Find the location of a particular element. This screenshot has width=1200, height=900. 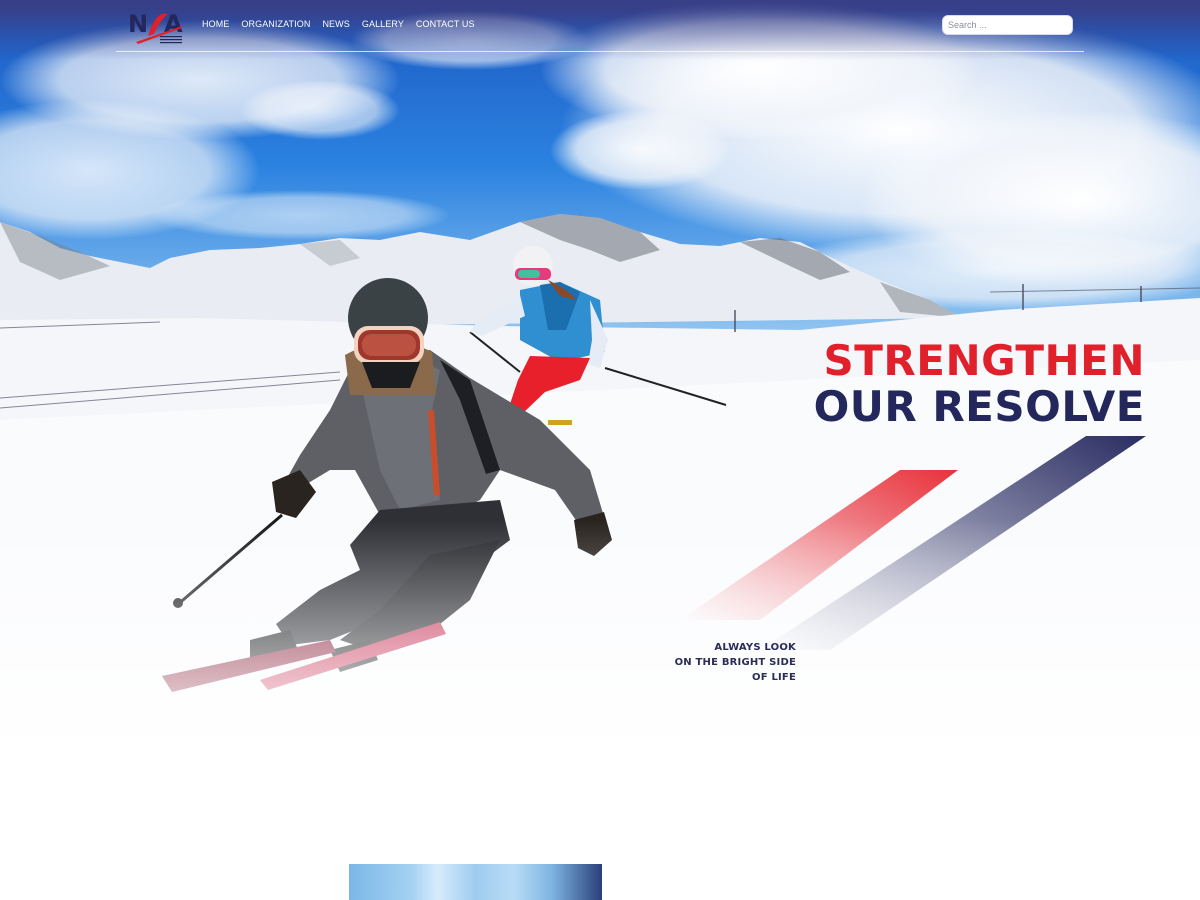

headline-line-1: STRENGTHEN is located at coordinates (984, 360).